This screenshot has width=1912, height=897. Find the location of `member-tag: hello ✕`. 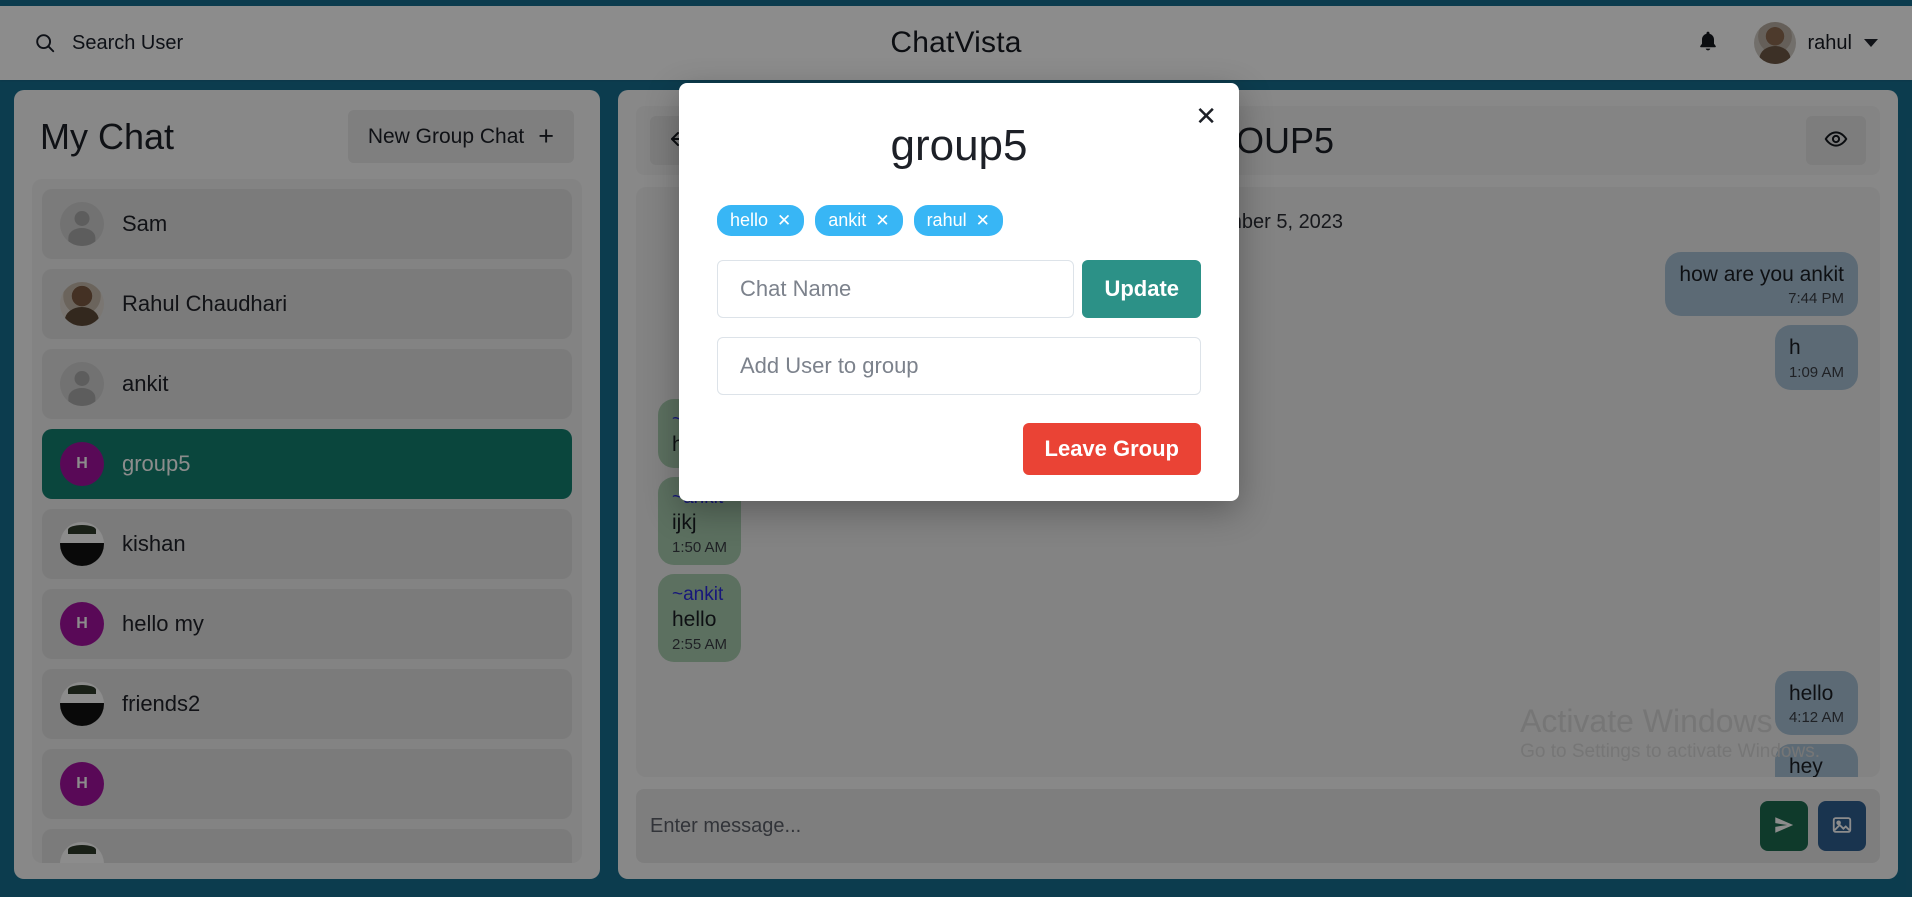

member-tag: hello ✕ is located at coordinates (761, 220).